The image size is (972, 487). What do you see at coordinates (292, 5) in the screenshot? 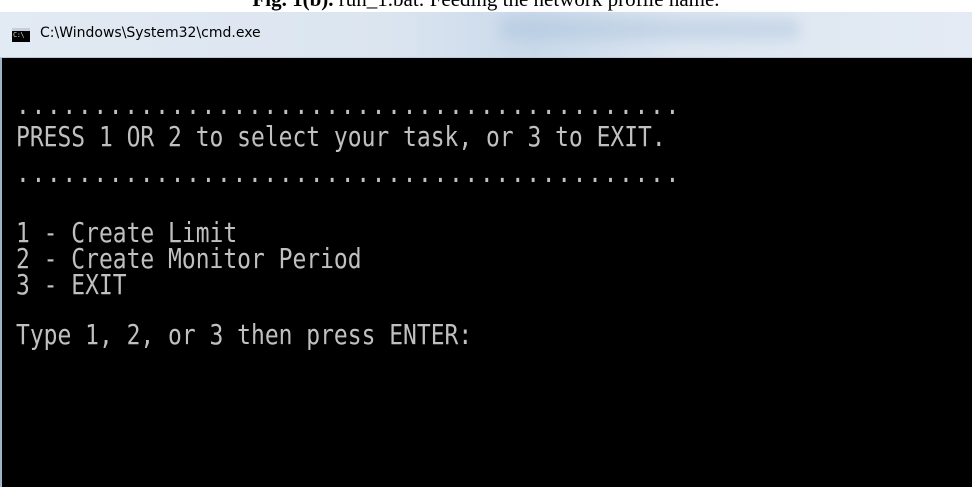
I see `figure-caption-label: Fig. 1(b).` at bounding box center [292, 5].